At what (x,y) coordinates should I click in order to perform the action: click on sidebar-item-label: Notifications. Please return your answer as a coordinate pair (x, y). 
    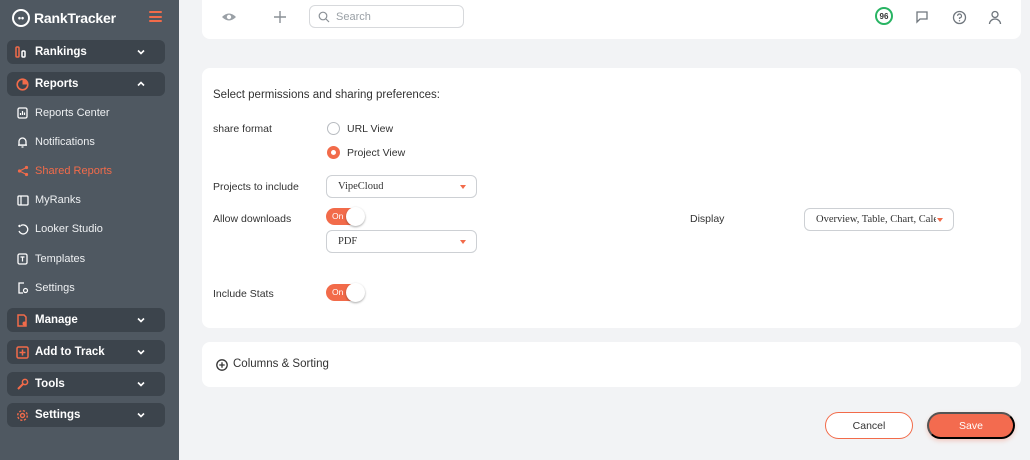
    Looking at the image, I should click on (65, 142).